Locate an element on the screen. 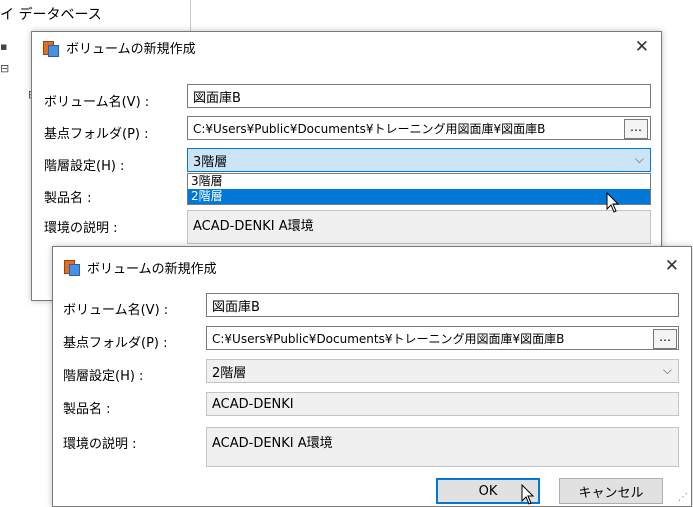 The image size is (693, 507). hierarchy-select-value: 2階層 is located at coordinates (229, 373).